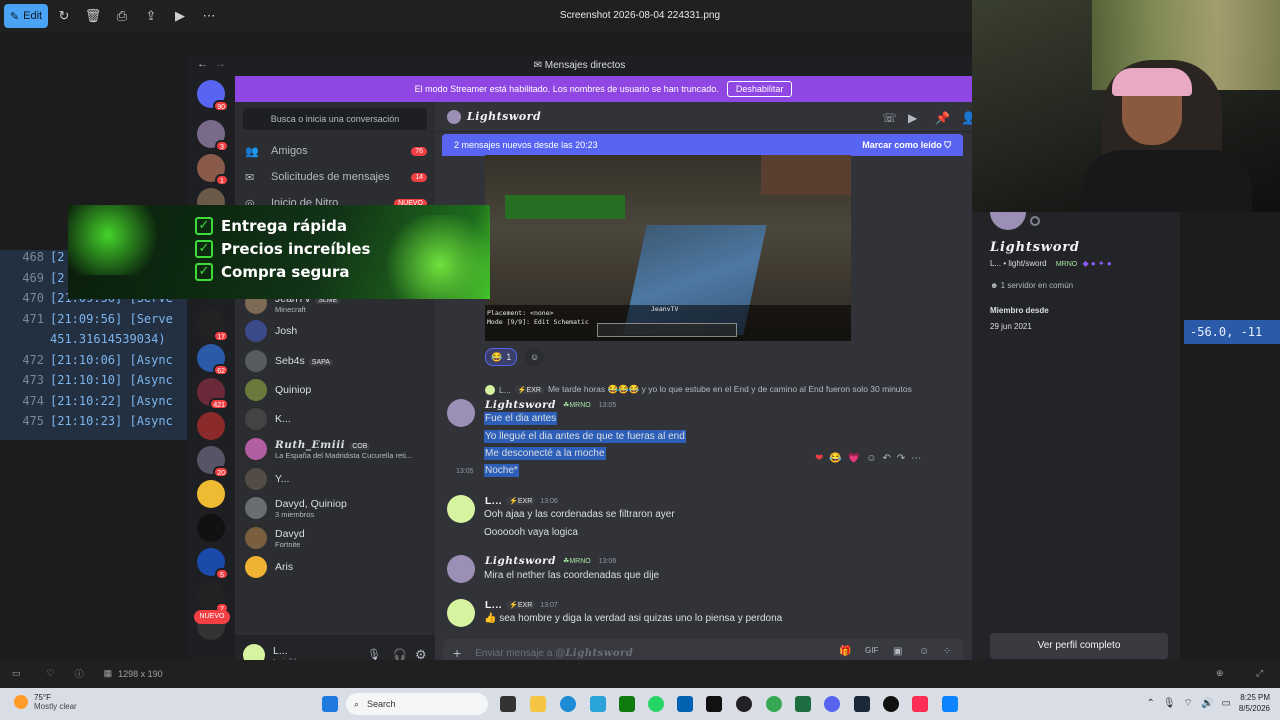  I want to click on call-icon: ☏, so click(889, 118).